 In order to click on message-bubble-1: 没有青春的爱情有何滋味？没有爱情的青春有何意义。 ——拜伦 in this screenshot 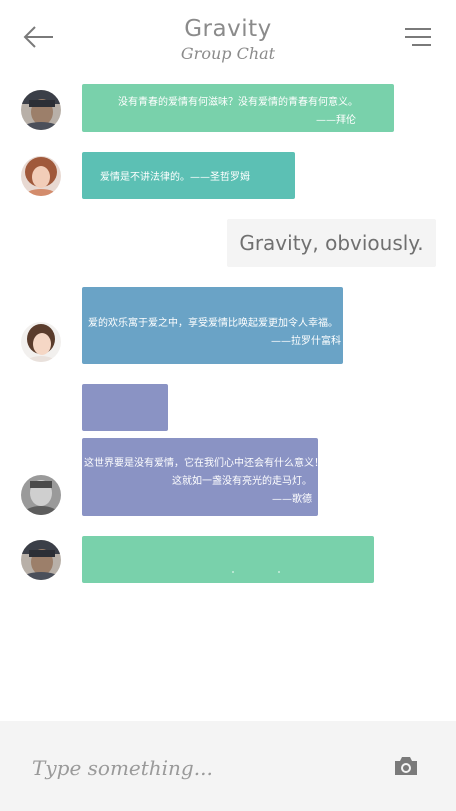, I will do `click(238, 108)`.